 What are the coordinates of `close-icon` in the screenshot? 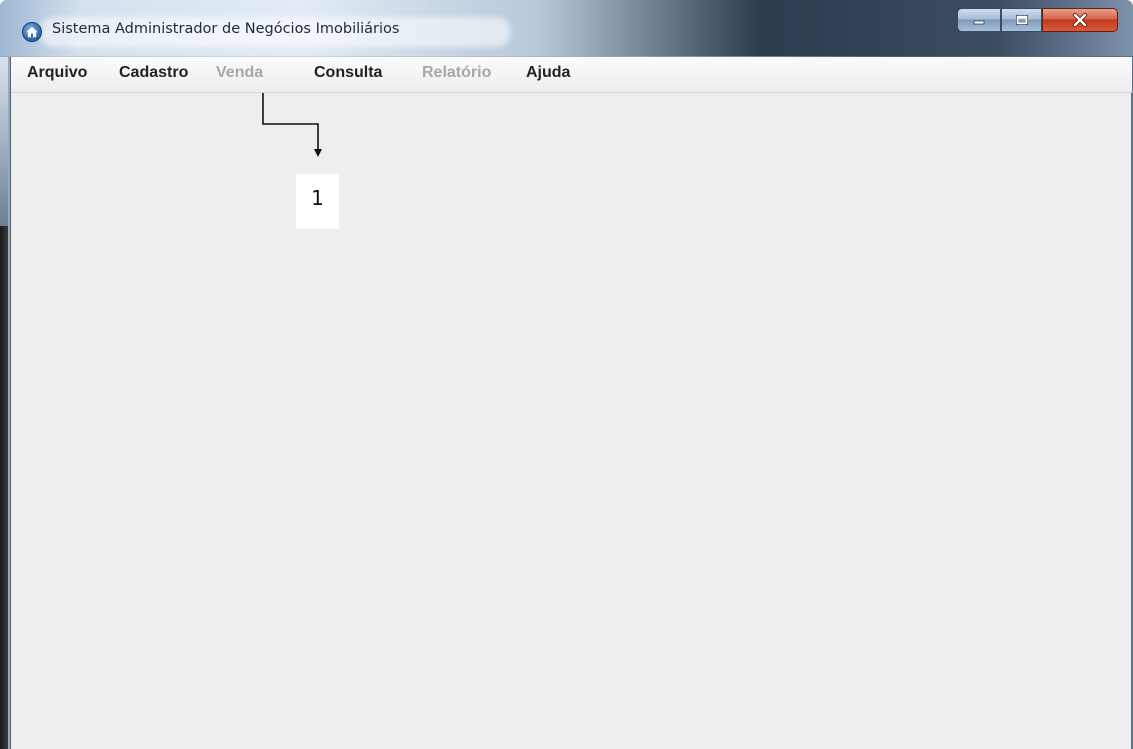 It's located at (1080, 20).